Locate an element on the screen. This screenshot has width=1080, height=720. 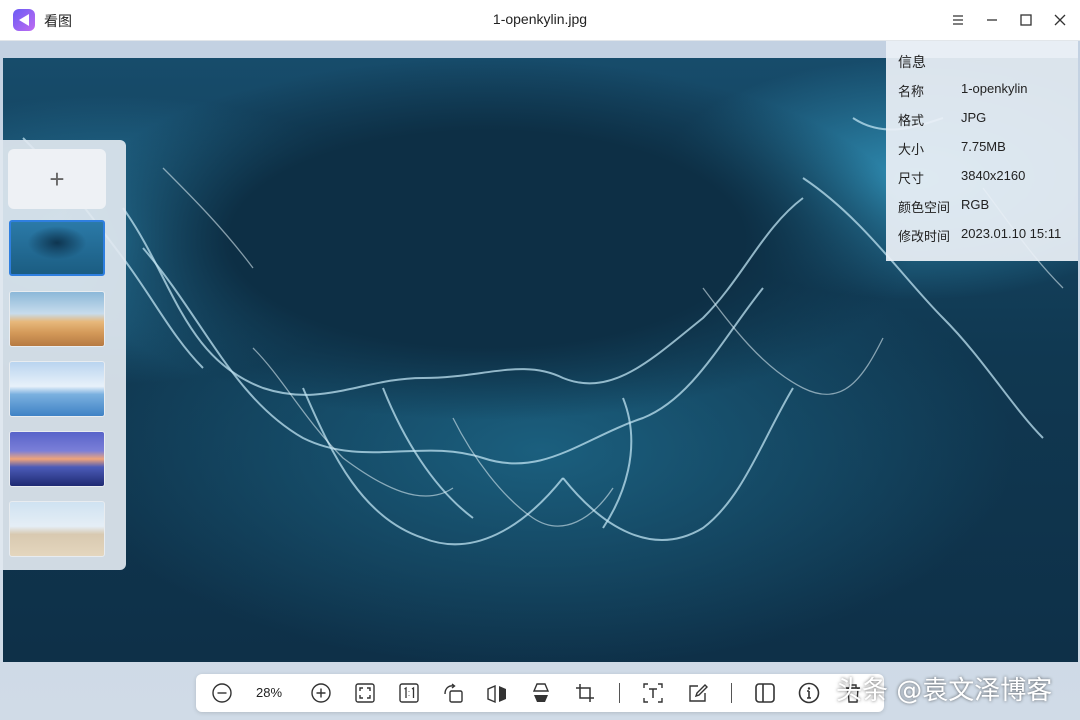
info-value: 7.75MB is located at coordinates (983, 146).